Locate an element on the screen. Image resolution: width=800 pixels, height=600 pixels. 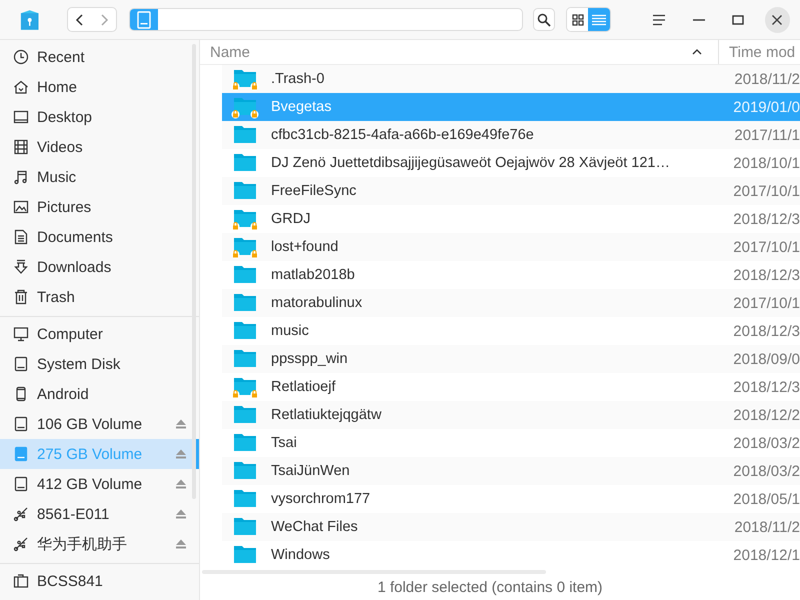
close-icon is located at coordinates (777, 20).